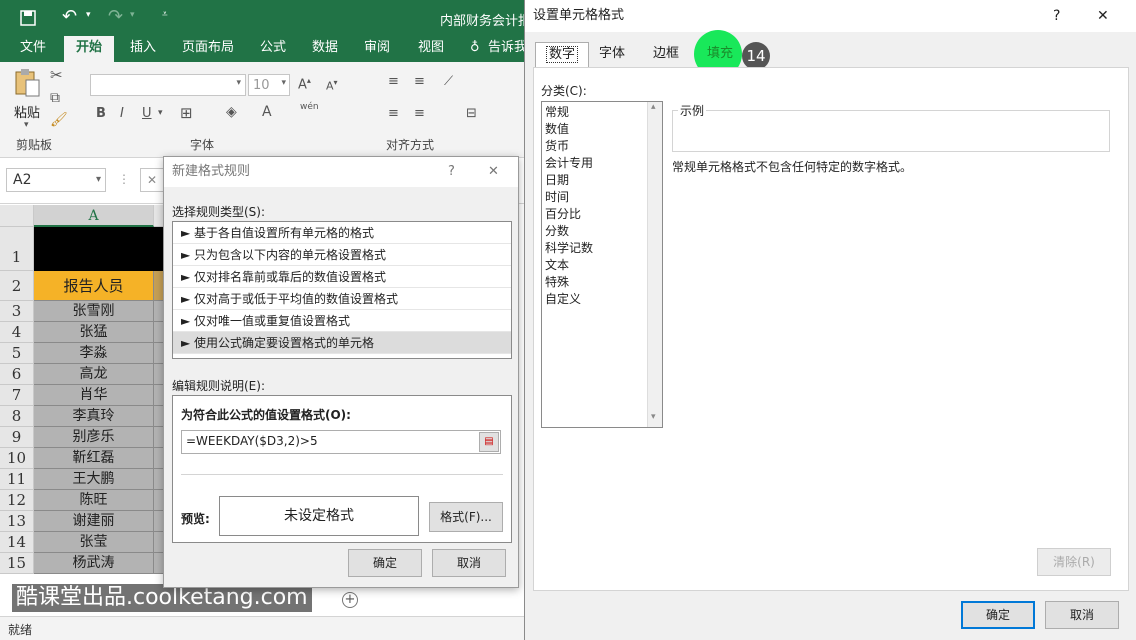 The height and width of the screenshot is (640, 1136). Describe the element at coordinates (342, 255) in the screenshot. I see `rule-type-item: ► 只为包含以下内容的单元格设置格式` at that location.